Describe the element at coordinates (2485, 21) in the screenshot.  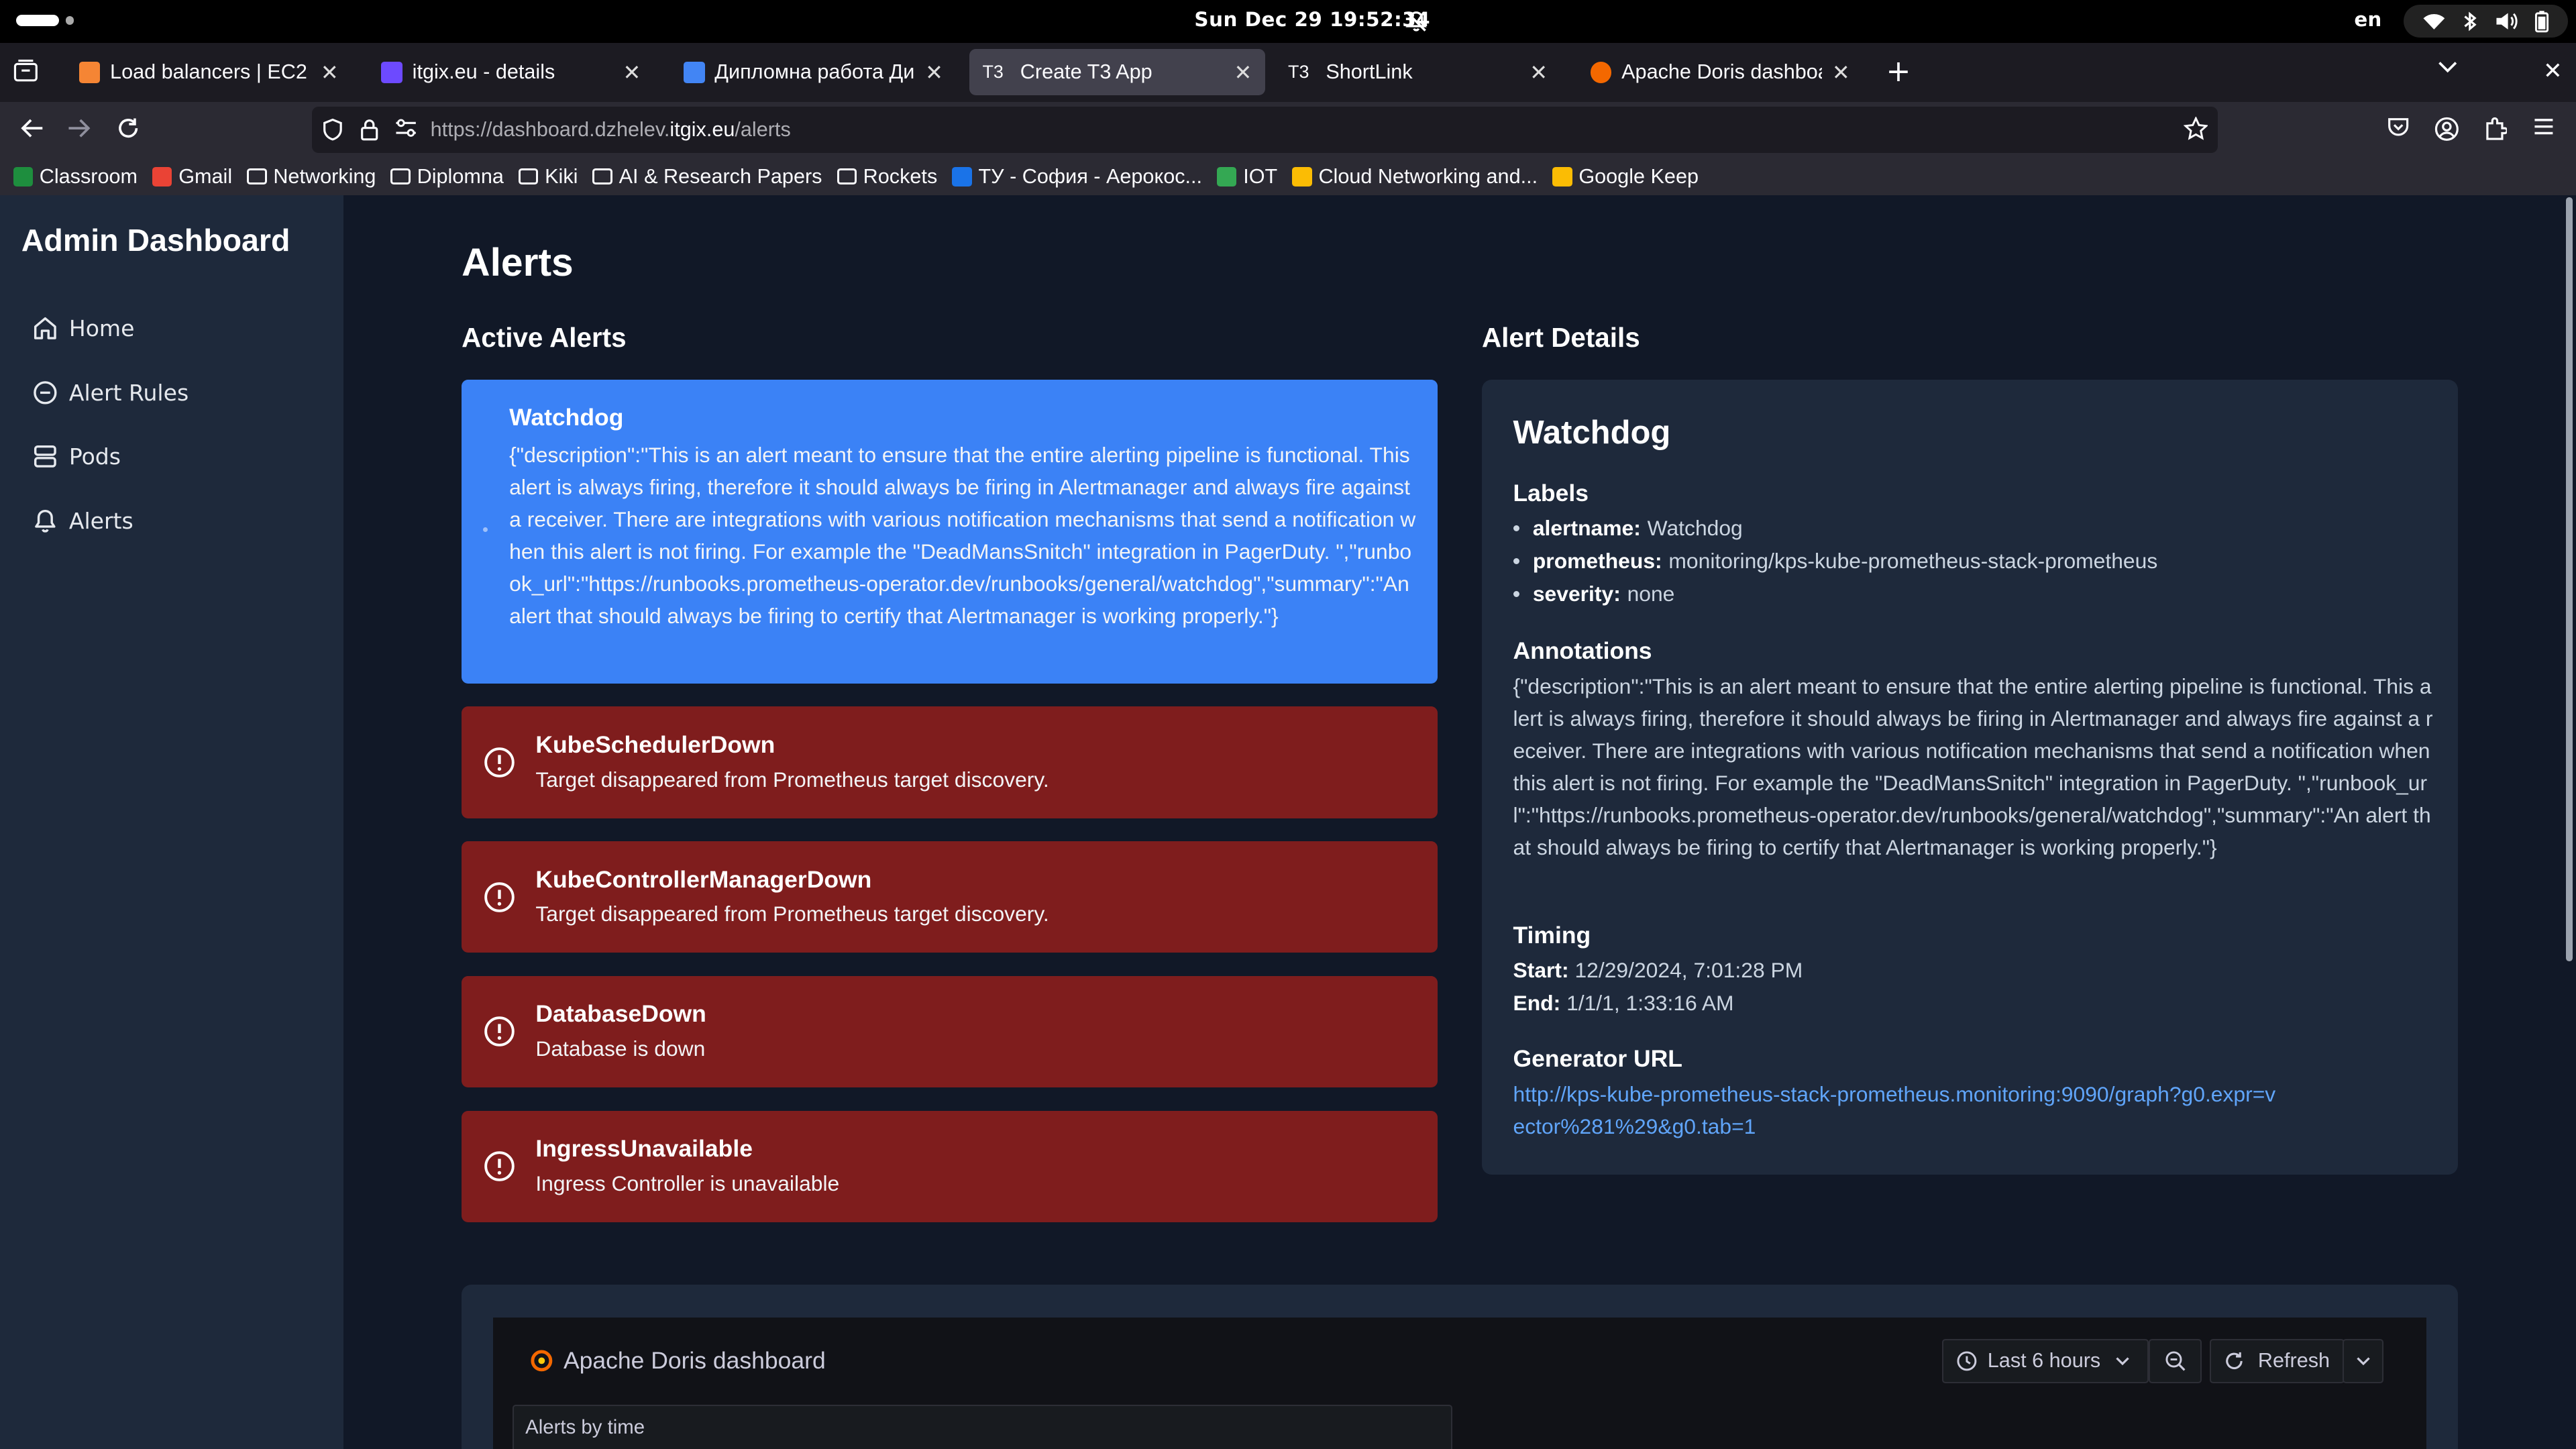
I see `system-status-menu` at that location.